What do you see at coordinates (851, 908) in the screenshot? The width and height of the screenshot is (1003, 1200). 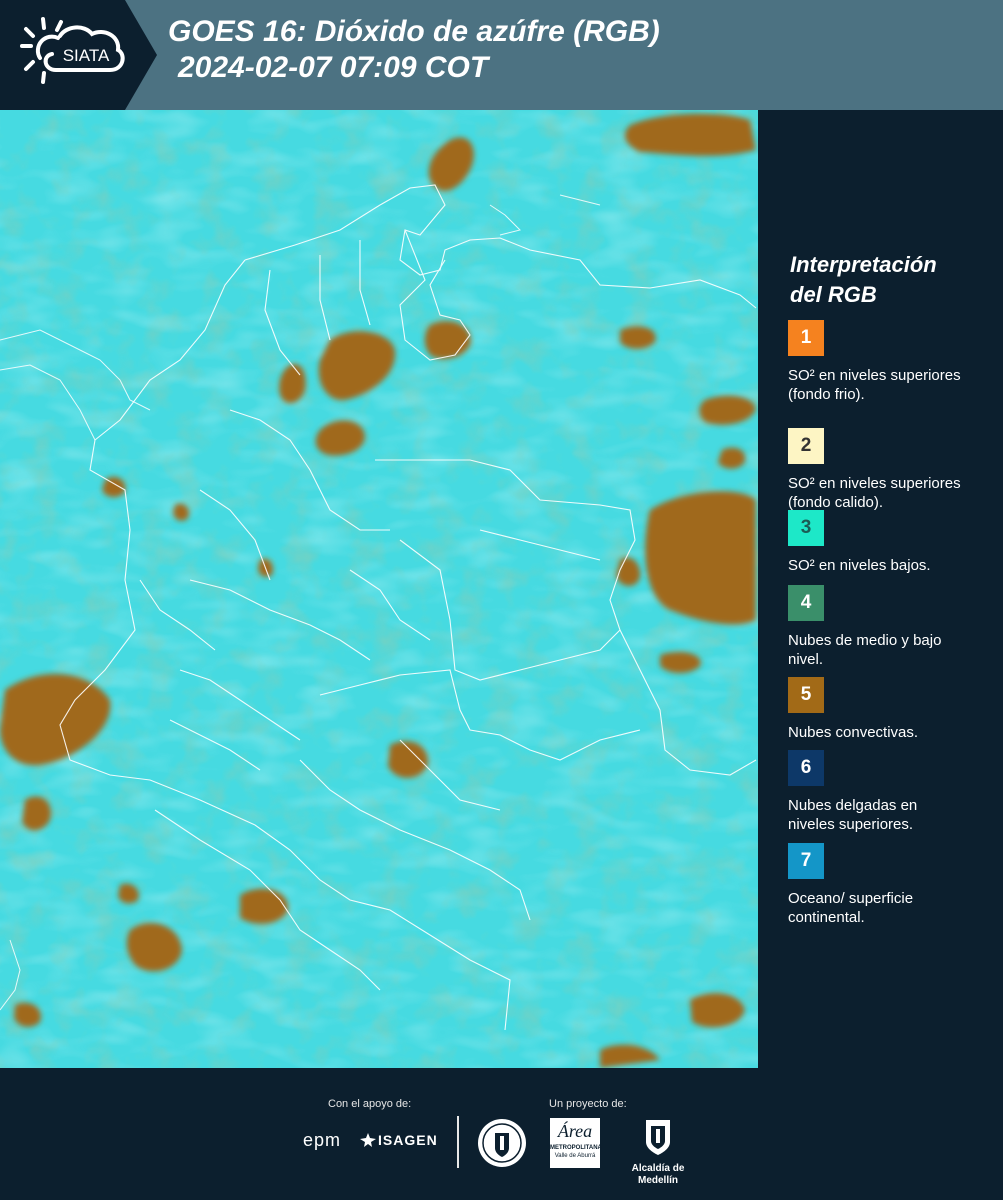 I see `legend-label: Oceano/ superficie continental.` at bounding box center [851, 908].